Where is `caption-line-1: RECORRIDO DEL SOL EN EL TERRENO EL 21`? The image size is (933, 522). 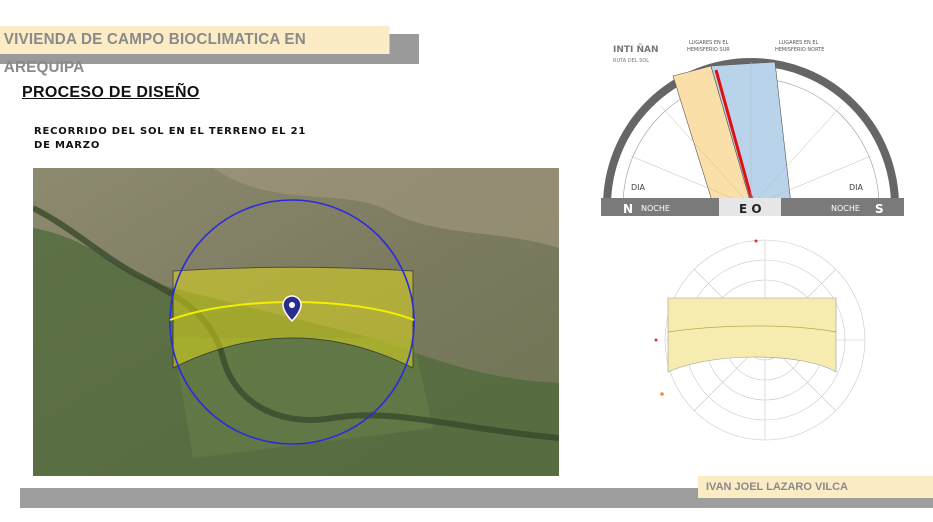
caption-line-1: RECORRIDO DEL SOL EN EL TERRENO EL 21 is located at coordinates (170, 131).